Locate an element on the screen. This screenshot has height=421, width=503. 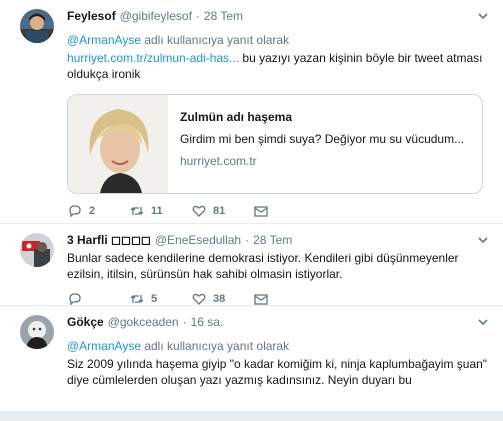
retweet-button: 5 is located at coordinates (160, 299).